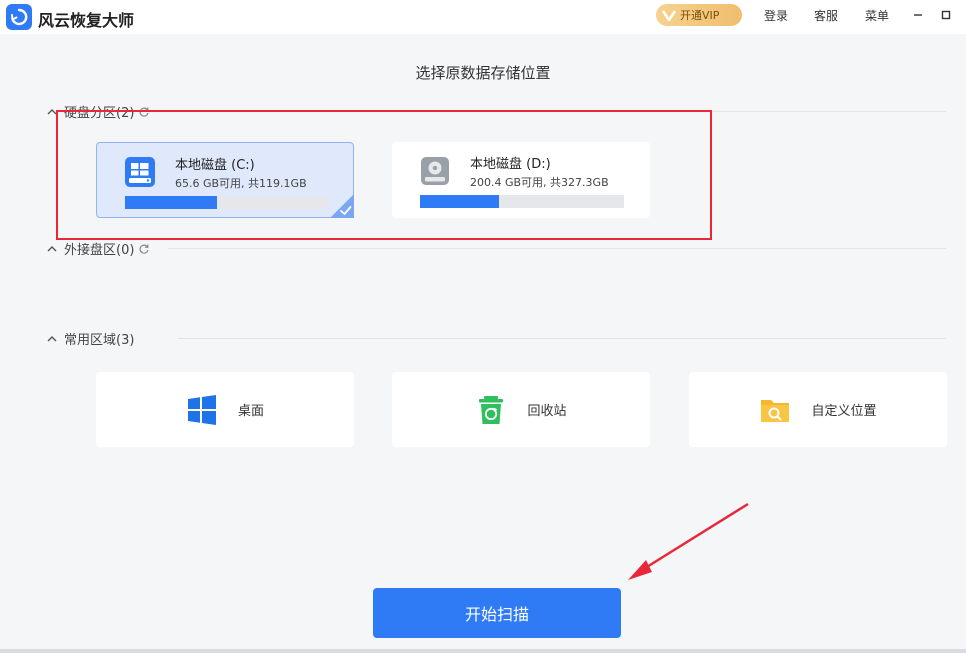  What do you see at coordinates (497, 613) in the screenshot?
I see `start-scan-button: 开始扫描` at bounding box center [497, 613].